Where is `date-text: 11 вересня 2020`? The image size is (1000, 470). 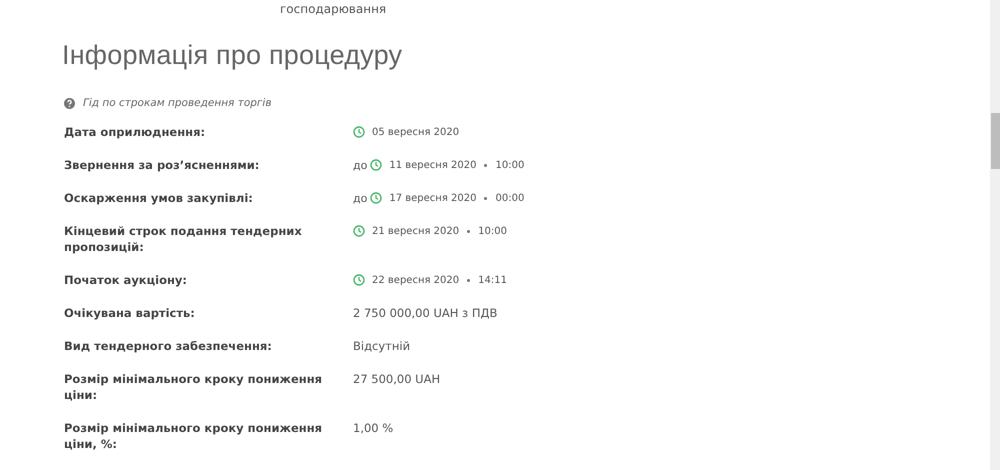 date-text: 11 вересня 2020 is located at coordinates (432, 165).